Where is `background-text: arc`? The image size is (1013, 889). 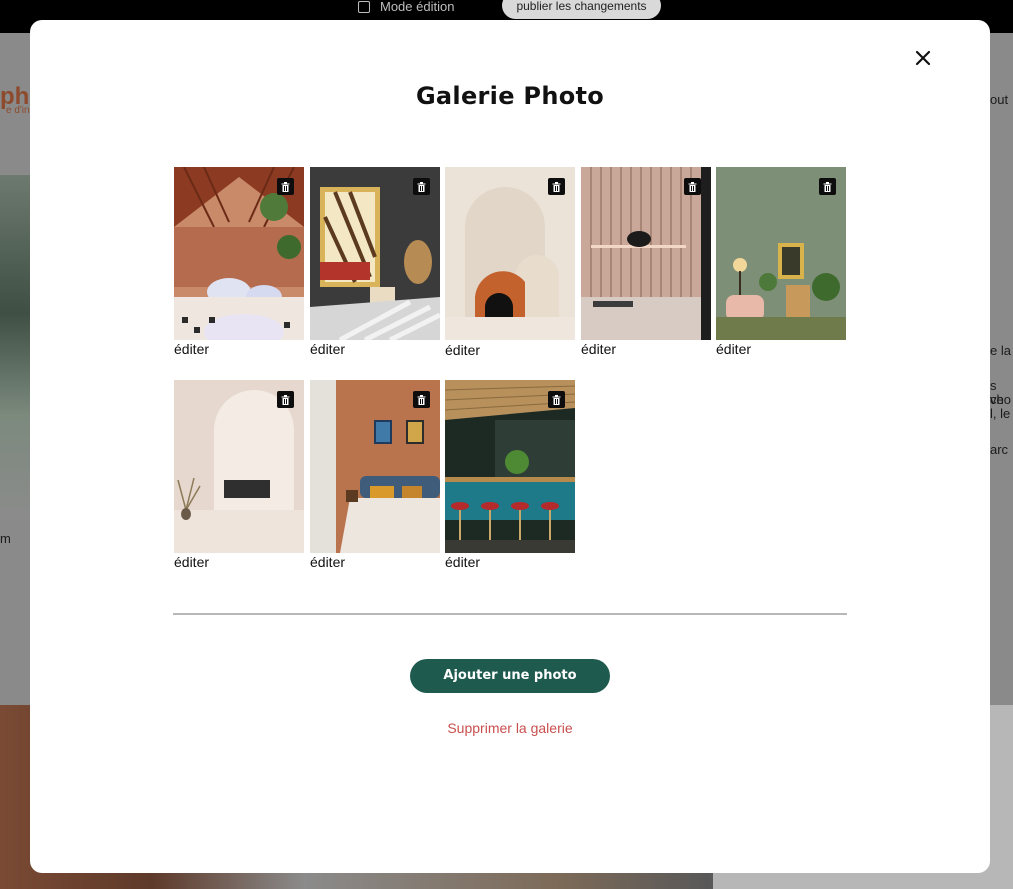
background-text: arc is located at coordinates (999, 449).